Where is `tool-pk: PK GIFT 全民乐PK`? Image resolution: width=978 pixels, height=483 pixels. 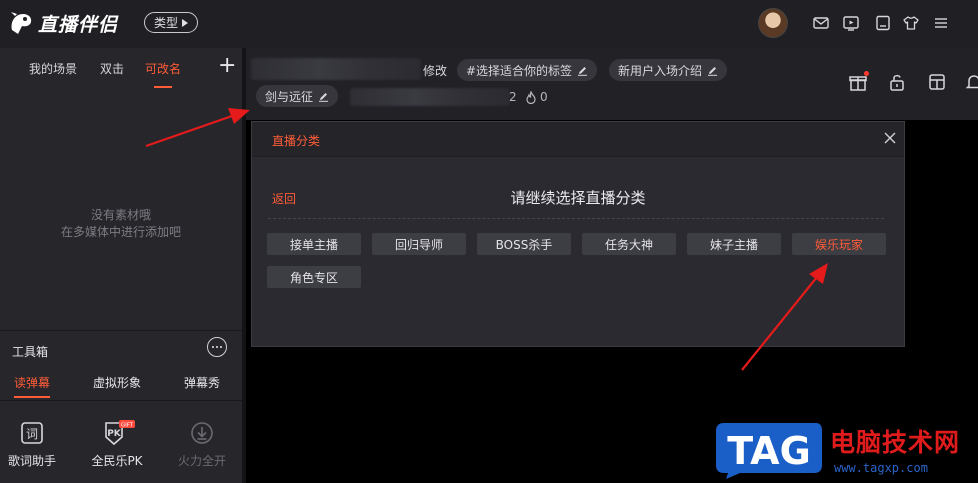
tool-pk: PK GIFT 全民乐PK is located at coordinates (117, 444).